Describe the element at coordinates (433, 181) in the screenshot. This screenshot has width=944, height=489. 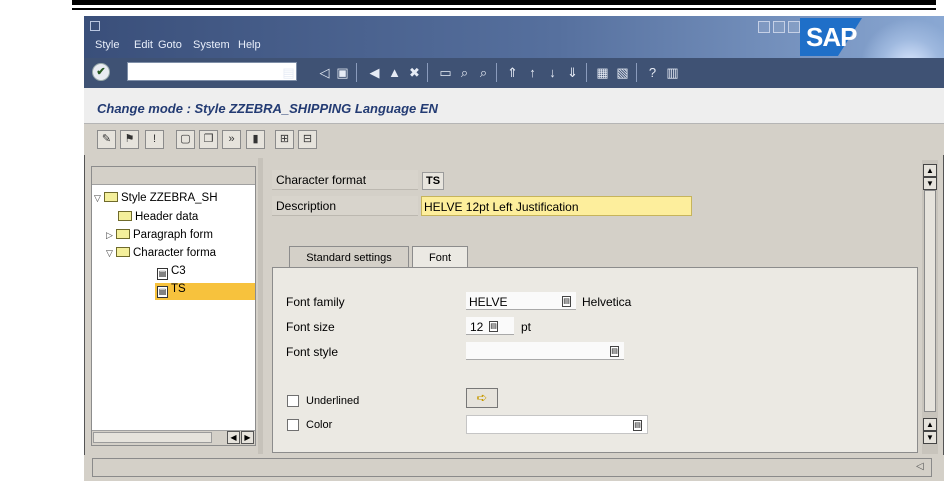
I see `character-format-value: TS` at that location.